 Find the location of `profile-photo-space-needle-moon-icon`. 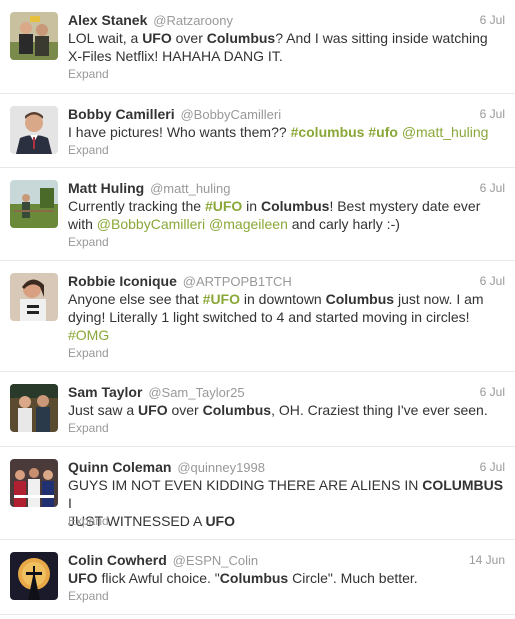

profile-photo-space-needle-moon-icon is located at coordinates (34, 576).